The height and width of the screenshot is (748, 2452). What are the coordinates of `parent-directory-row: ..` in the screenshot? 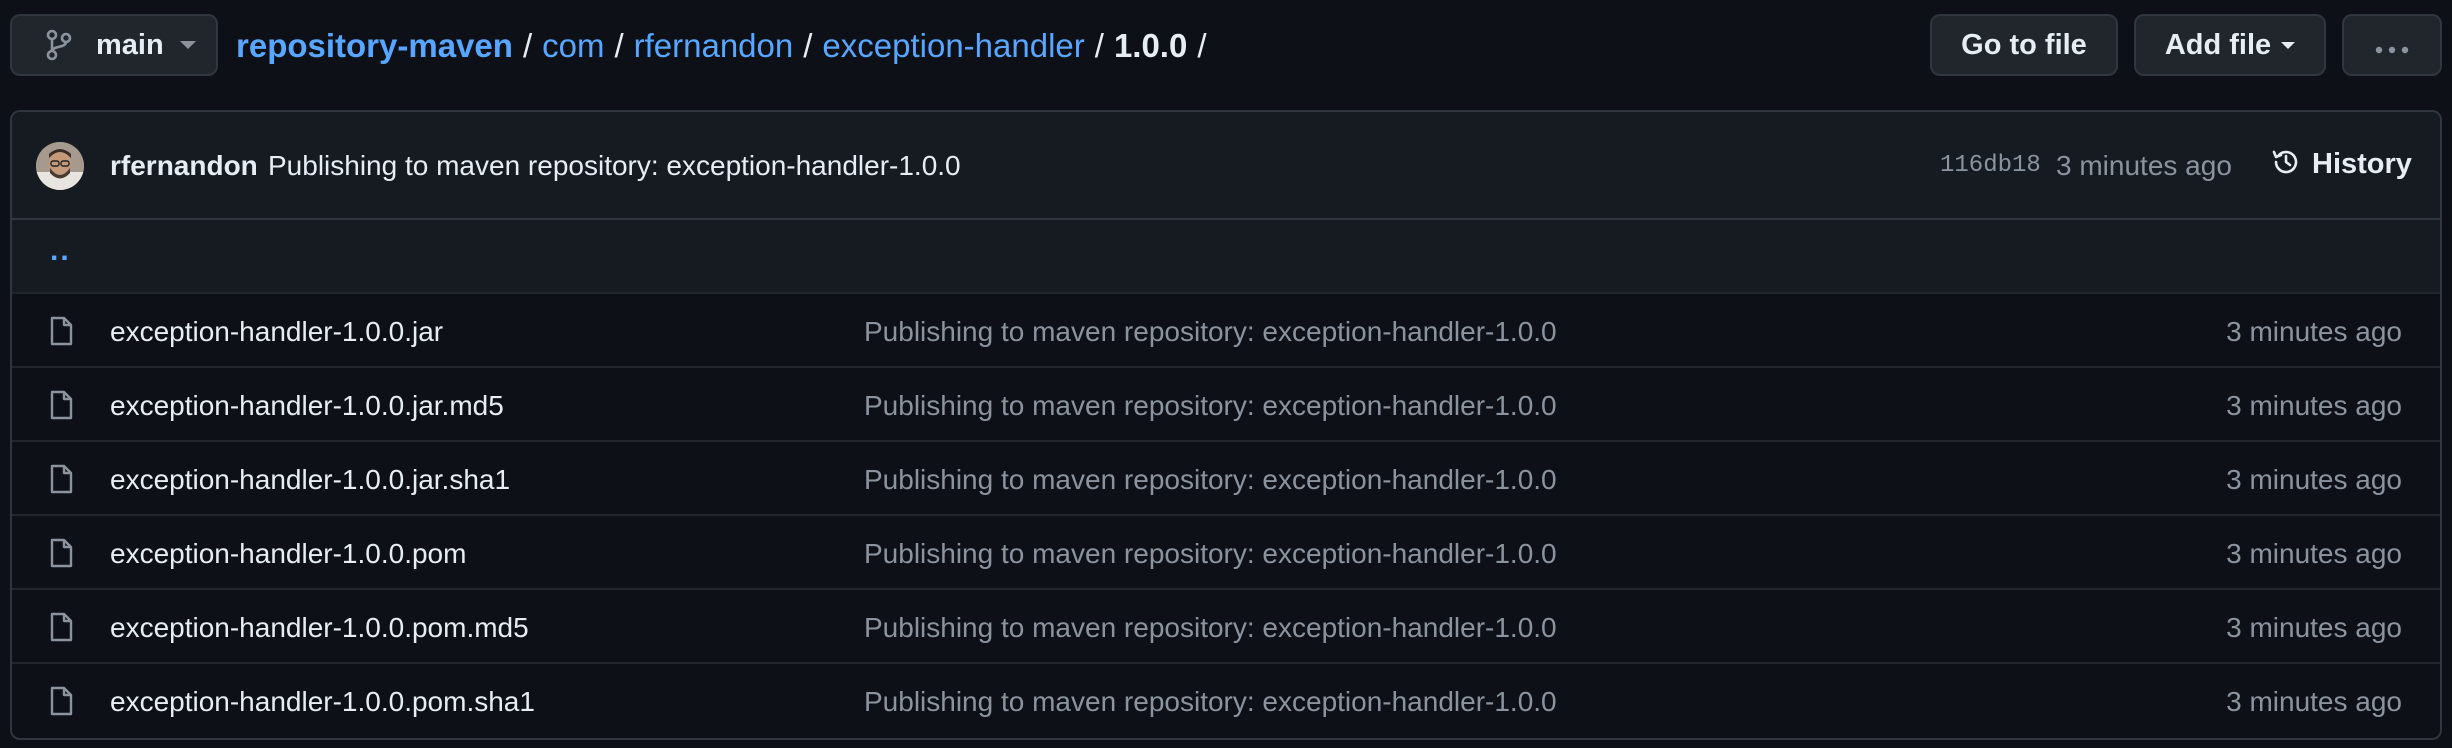 It's located at (1226, 257).